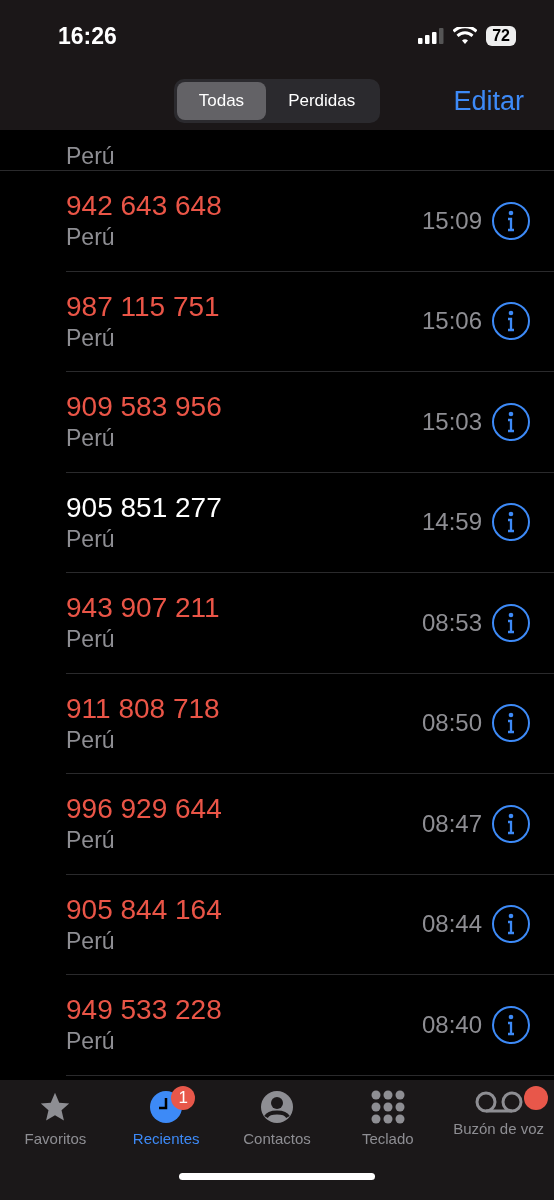 This screenshot has height=1200, width=554. What do you see at coordinates (451, 1024) in the screenshot?
I see `call-time: 08:40` at bounding box center [451, 1024].